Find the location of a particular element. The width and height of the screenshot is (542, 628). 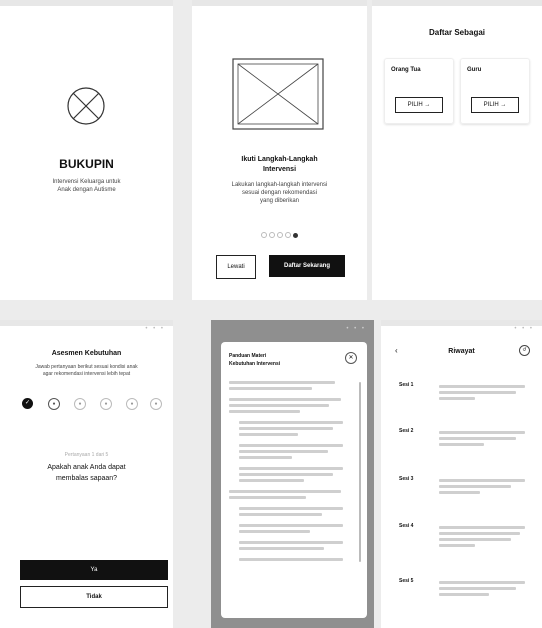

onboarding-heading-line2: Intervensi is located at coordinates (279, 169).